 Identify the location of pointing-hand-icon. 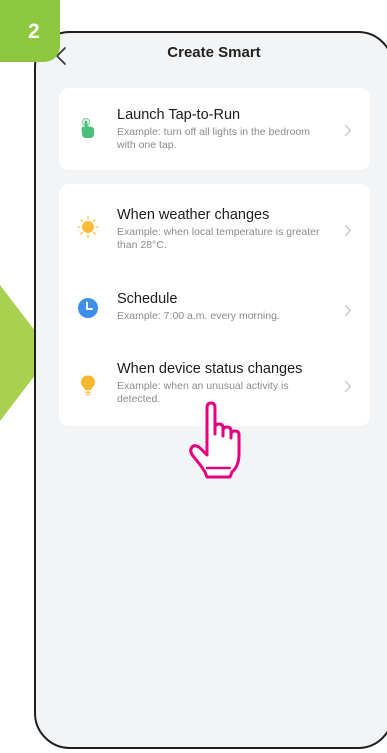
(215, 440).